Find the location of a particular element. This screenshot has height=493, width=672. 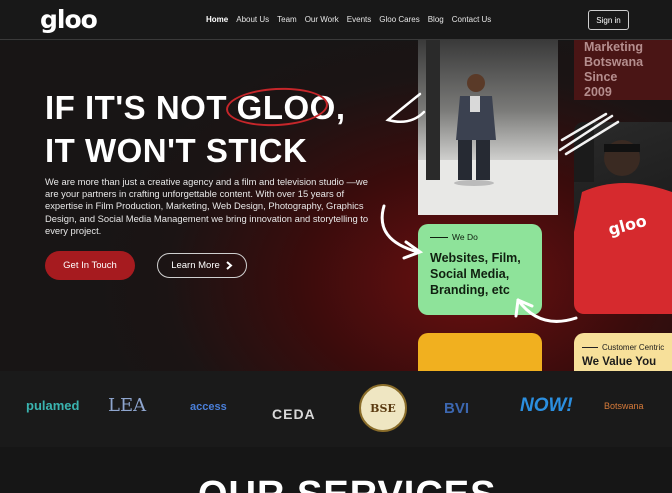

headline-line-2: IT WON'T STICK is located at coordinates (176, 150).